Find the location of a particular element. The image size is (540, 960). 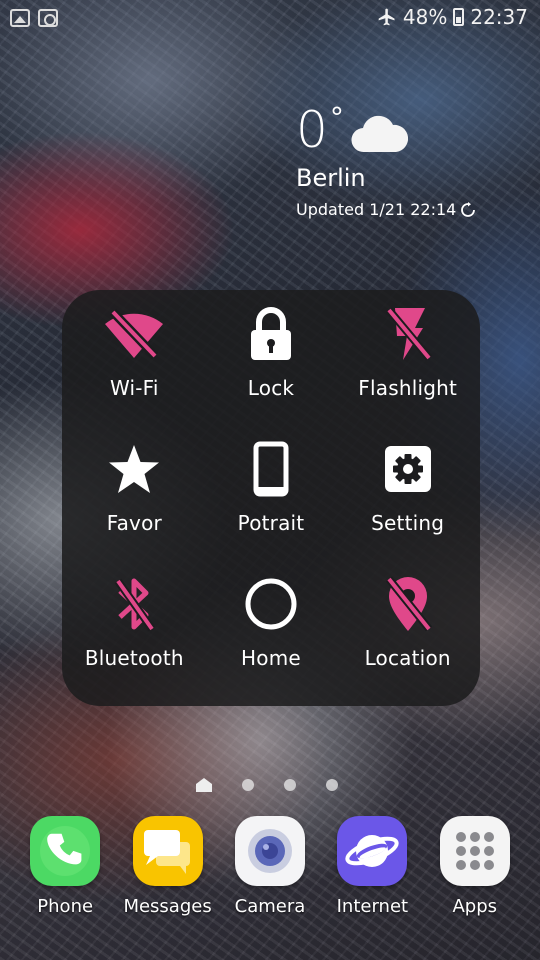

tile-wifi: Wi-Fi is located at coordinates (134, 369).